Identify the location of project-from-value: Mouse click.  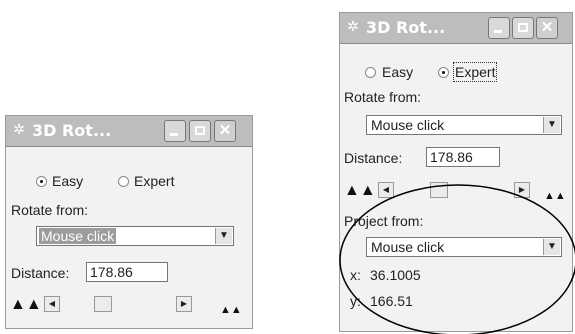
(408, 247).